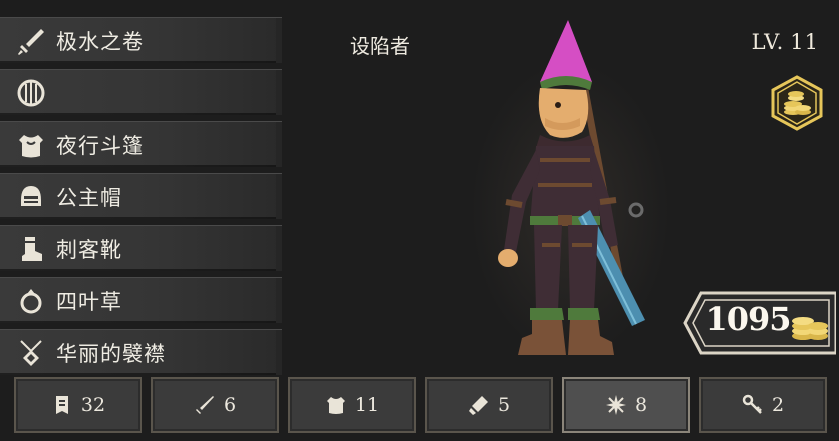 The width and height of the screenshot is (839, 441). What do you see at coordinates (421, 406) in the screenshot?
I see `inventory-tabs: 32 6 11 5 8 2` at bounding box center [421, 406].